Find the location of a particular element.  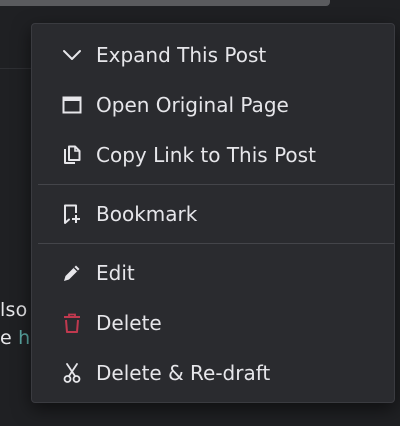

menu-item-label: Bookmark is located at coordinates (147, 214).